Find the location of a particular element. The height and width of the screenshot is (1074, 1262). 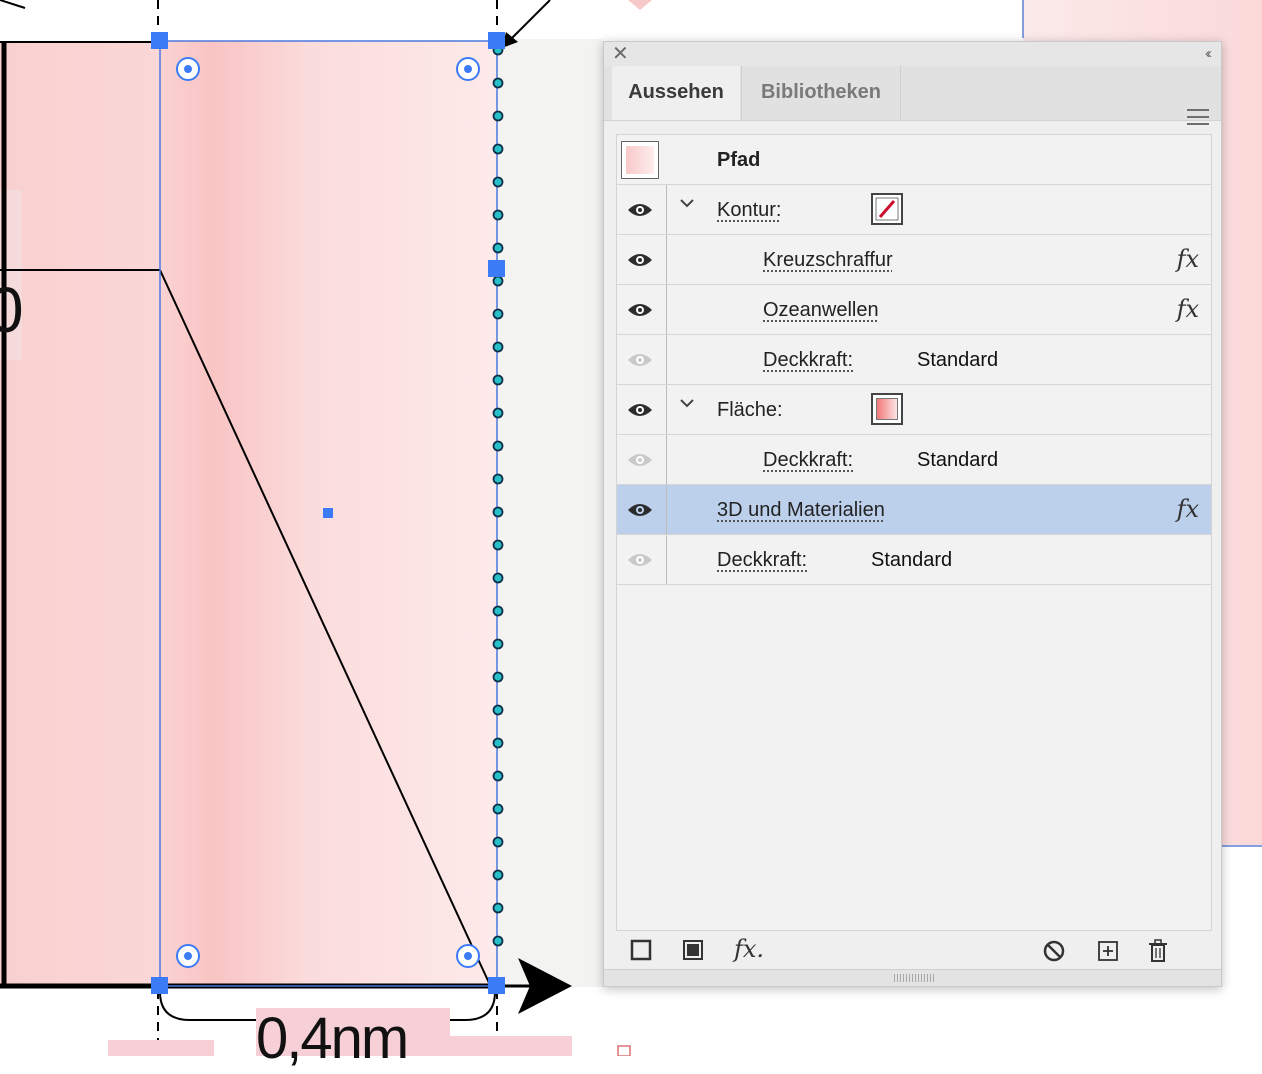

panel-resize-grip is located at coordinates (912, 977).